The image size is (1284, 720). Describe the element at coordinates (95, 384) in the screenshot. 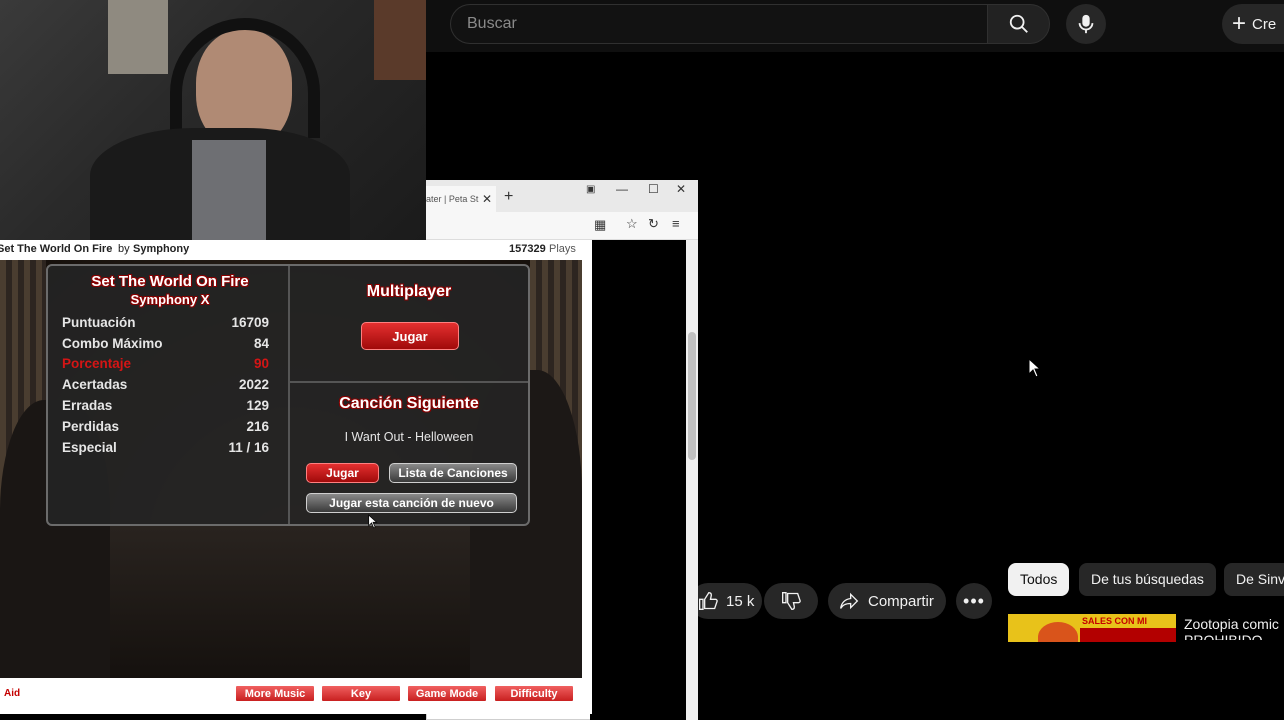

I see `stat-label-acertadas: Acertadas` at that location.